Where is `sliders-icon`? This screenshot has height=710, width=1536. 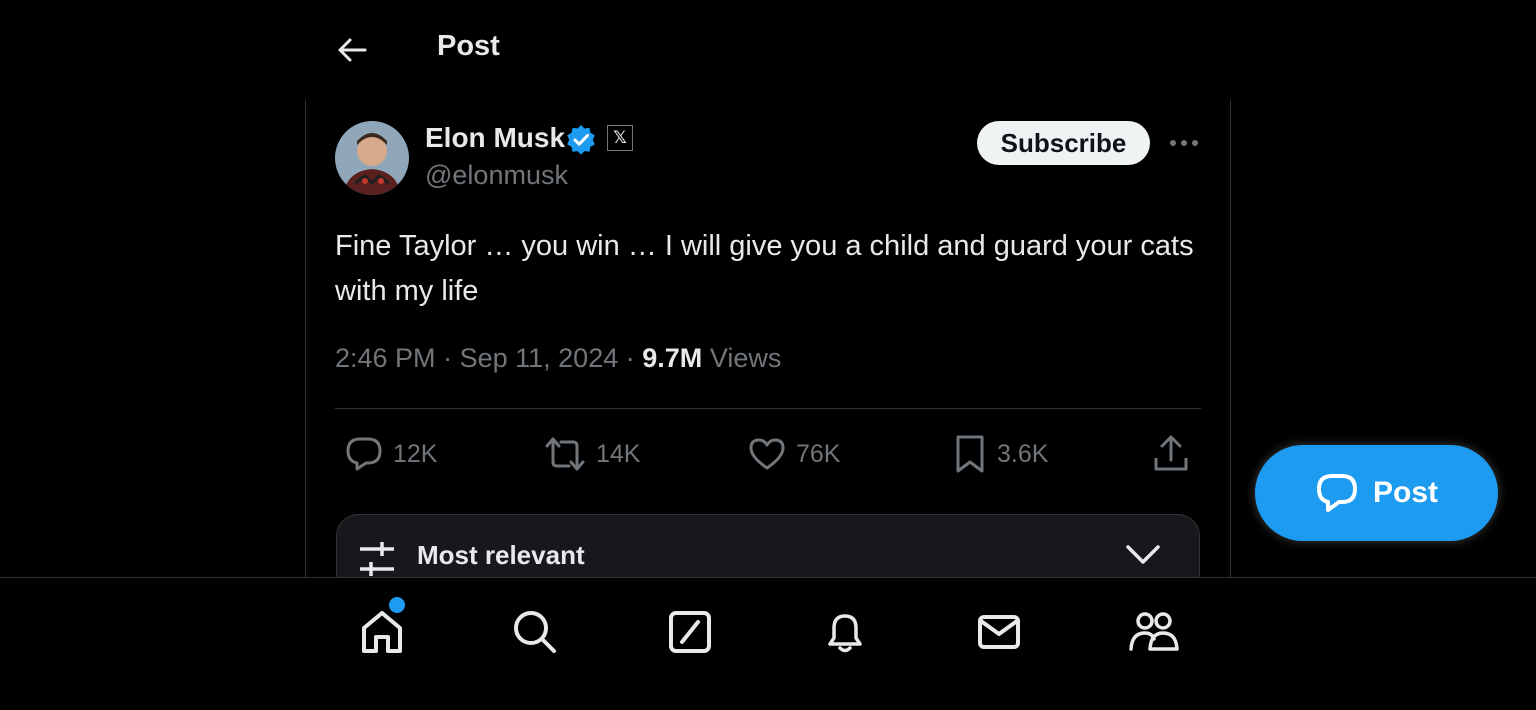 sliders-icon is located at coordinates (377, 559).